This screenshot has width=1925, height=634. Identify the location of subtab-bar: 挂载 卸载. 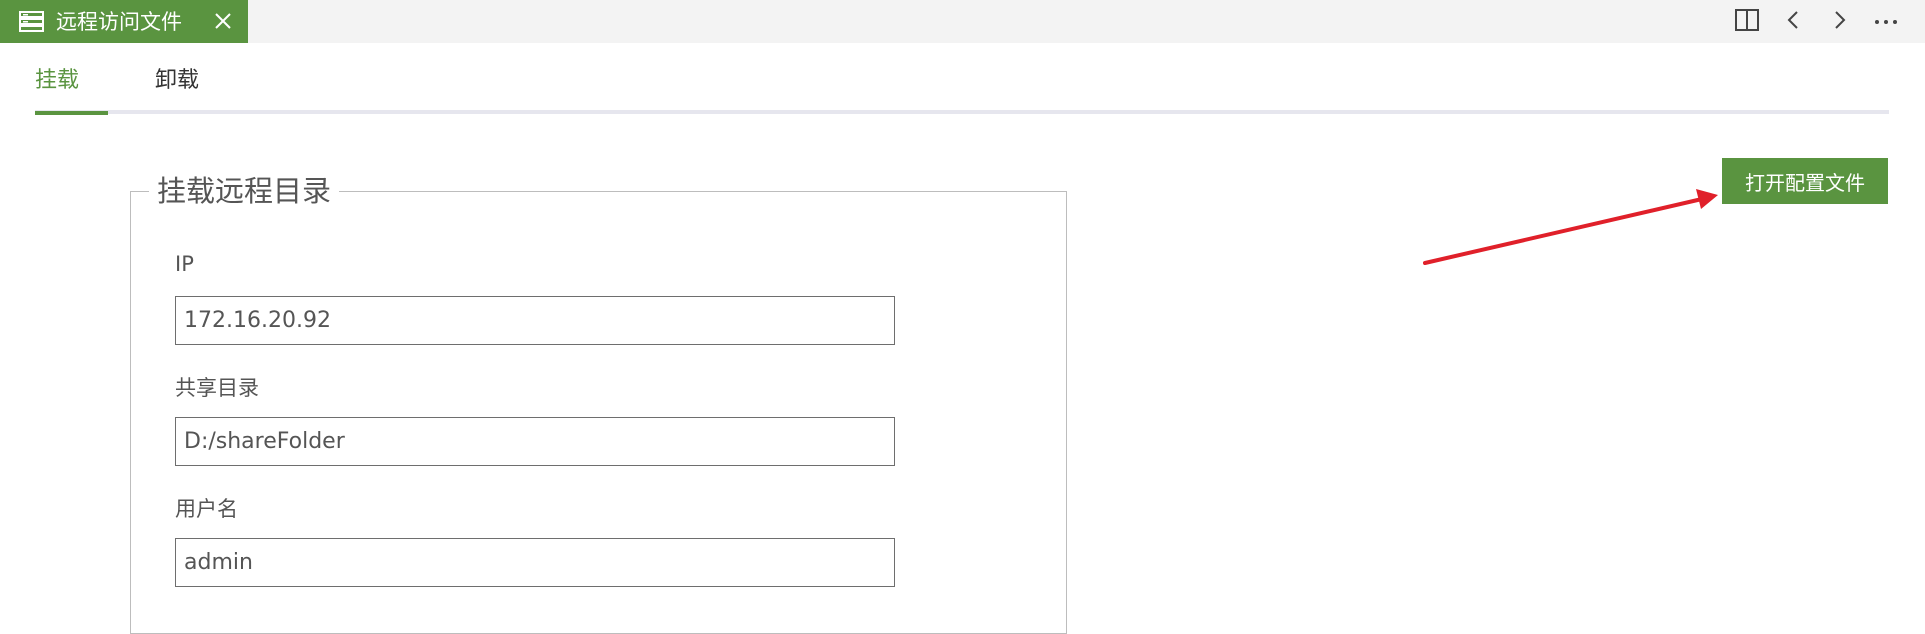
(962, 87).